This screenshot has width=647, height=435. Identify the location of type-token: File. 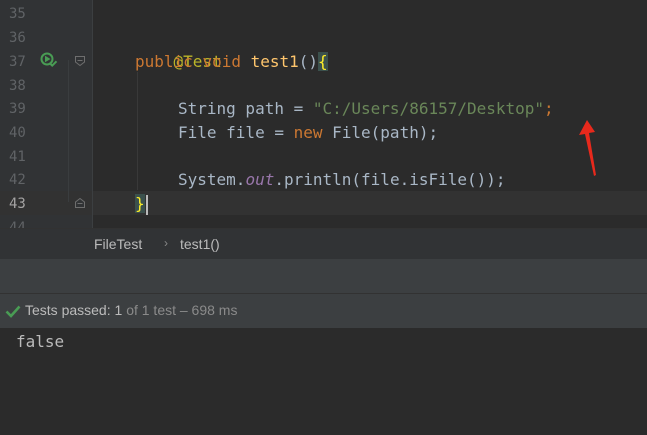
(197, 132).